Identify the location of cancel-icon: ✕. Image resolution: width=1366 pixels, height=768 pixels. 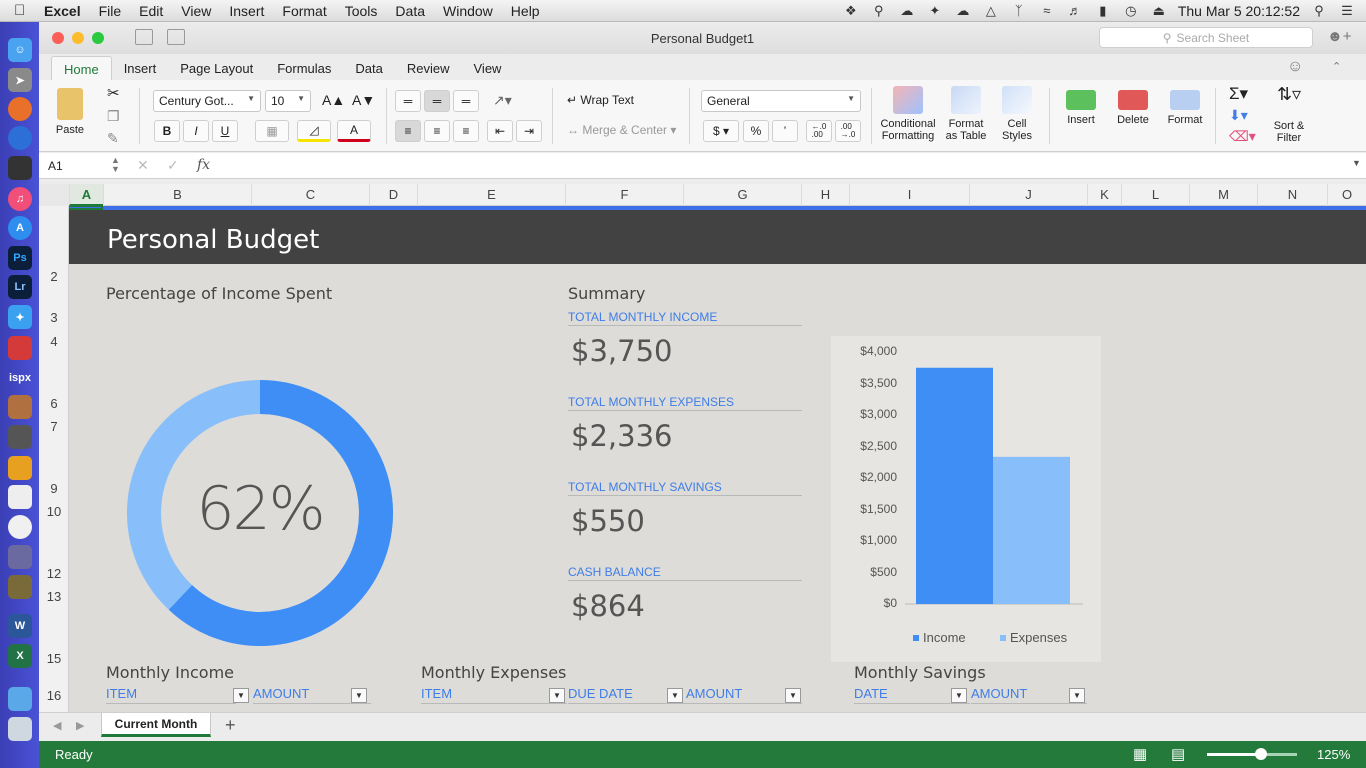
(143, 165).